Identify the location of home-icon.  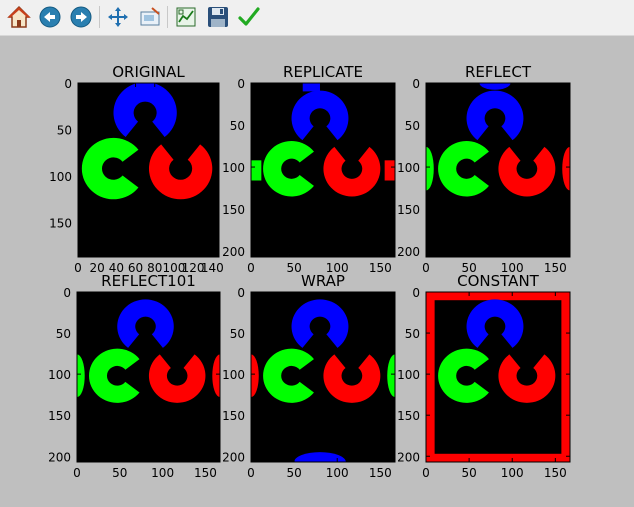
(19, 16).